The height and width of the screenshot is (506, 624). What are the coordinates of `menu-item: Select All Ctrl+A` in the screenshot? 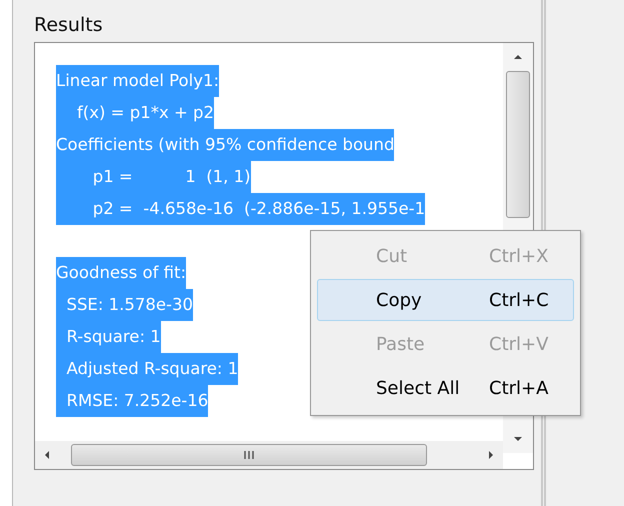 It's located at (445, 388).